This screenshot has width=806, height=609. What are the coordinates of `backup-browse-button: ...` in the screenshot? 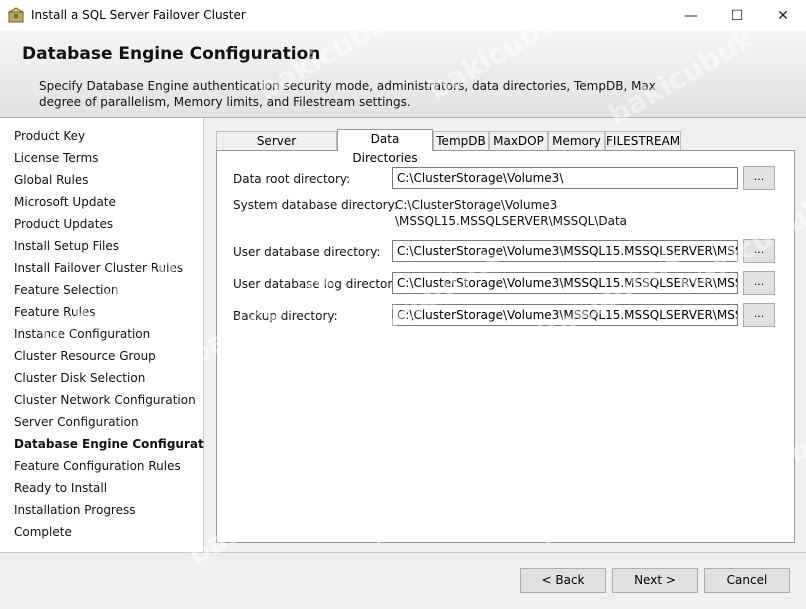 It's located at (759, 315).